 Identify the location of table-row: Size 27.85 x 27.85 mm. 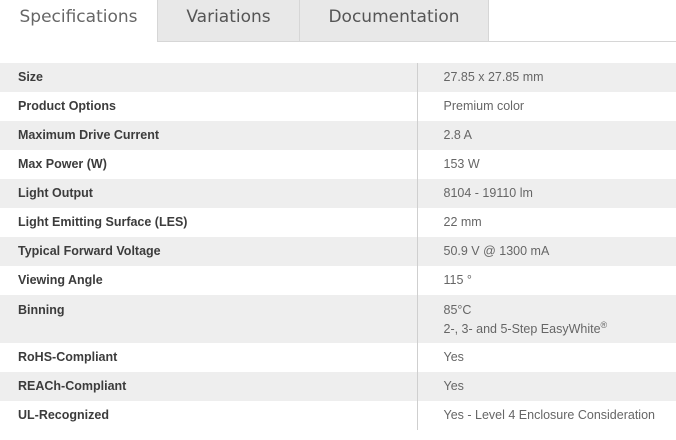
(338, 77).